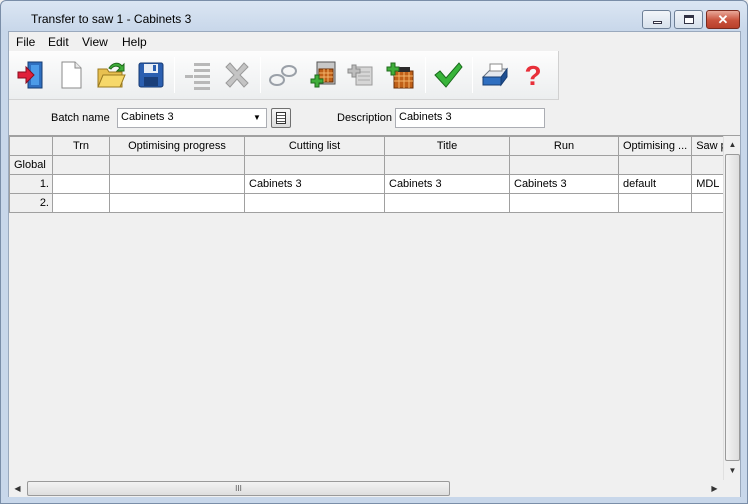 This screenshot has width=748, height=504. Describe the element at coordinates (732, 144) in the screenshot. I see `scroll-up-icon: ▲` at that location.